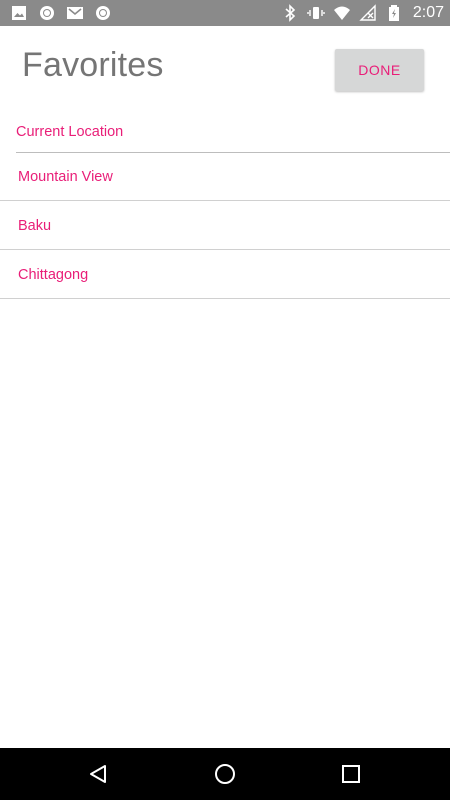 This screenshot has height=800, width=450. I want to click on status-right-icons: 2:07, so click(362, 13).